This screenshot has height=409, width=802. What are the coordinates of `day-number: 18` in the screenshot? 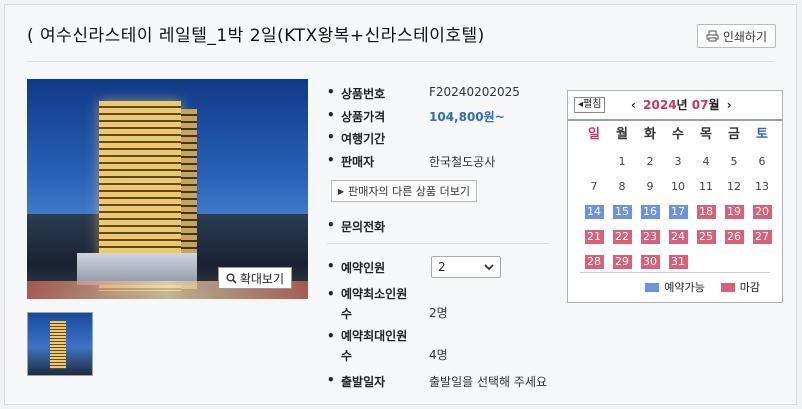 It's located at (706, 211).